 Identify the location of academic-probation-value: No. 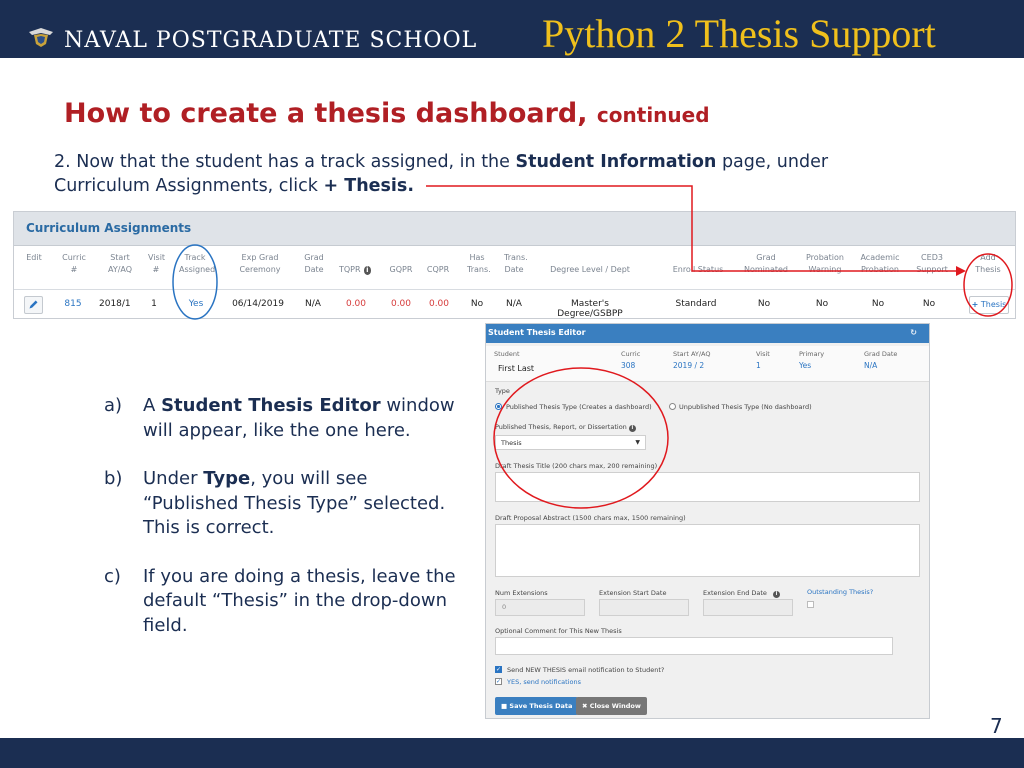
(878, 304).